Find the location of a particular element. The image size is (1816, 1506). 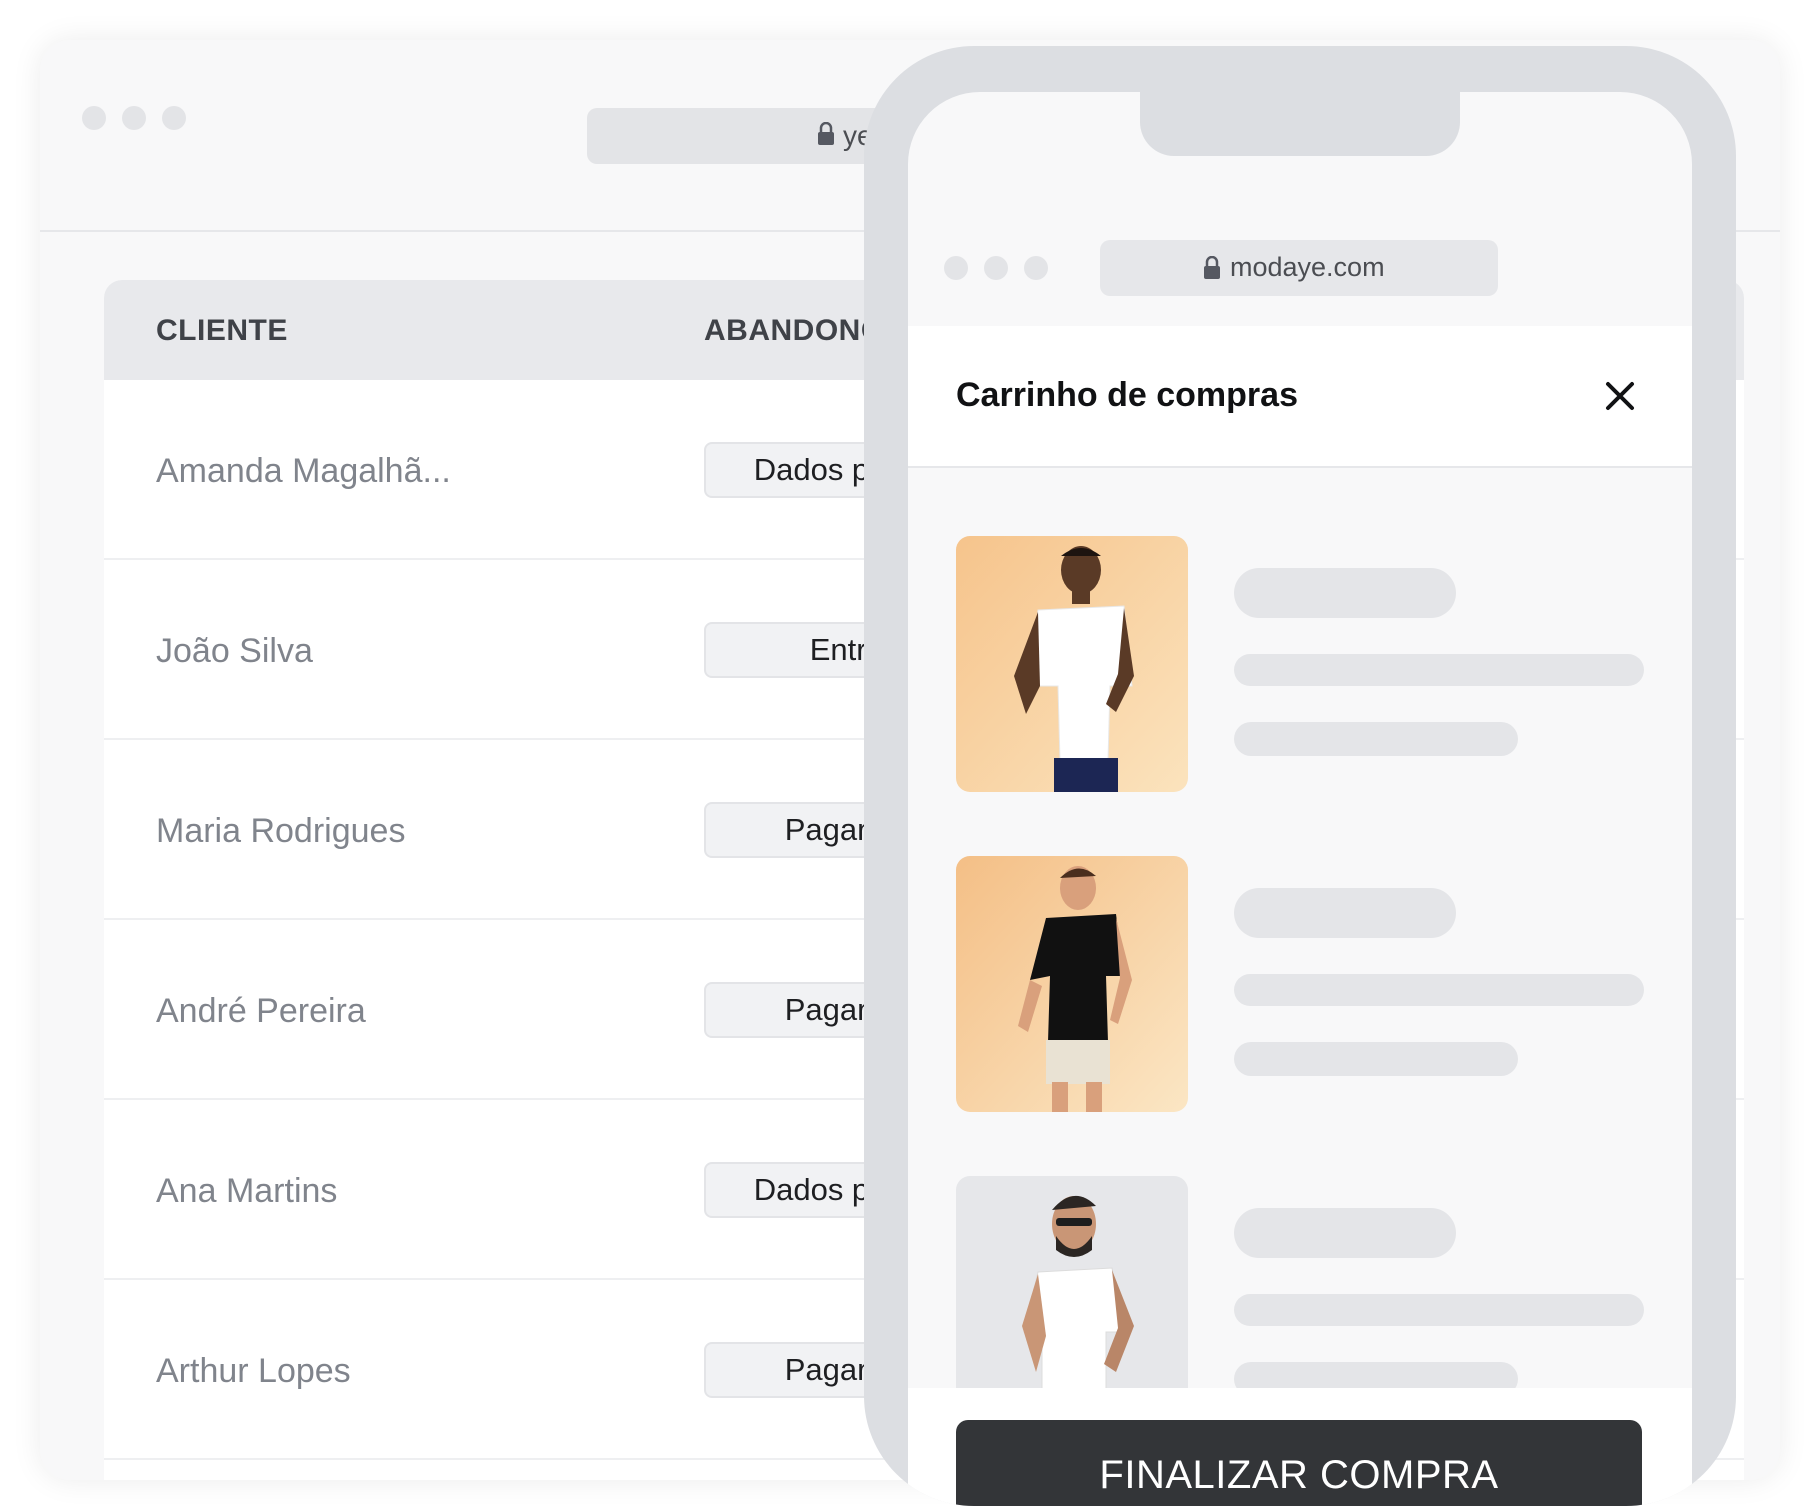

column-header-client: CLIENTE is located at coordinates (222, 330).